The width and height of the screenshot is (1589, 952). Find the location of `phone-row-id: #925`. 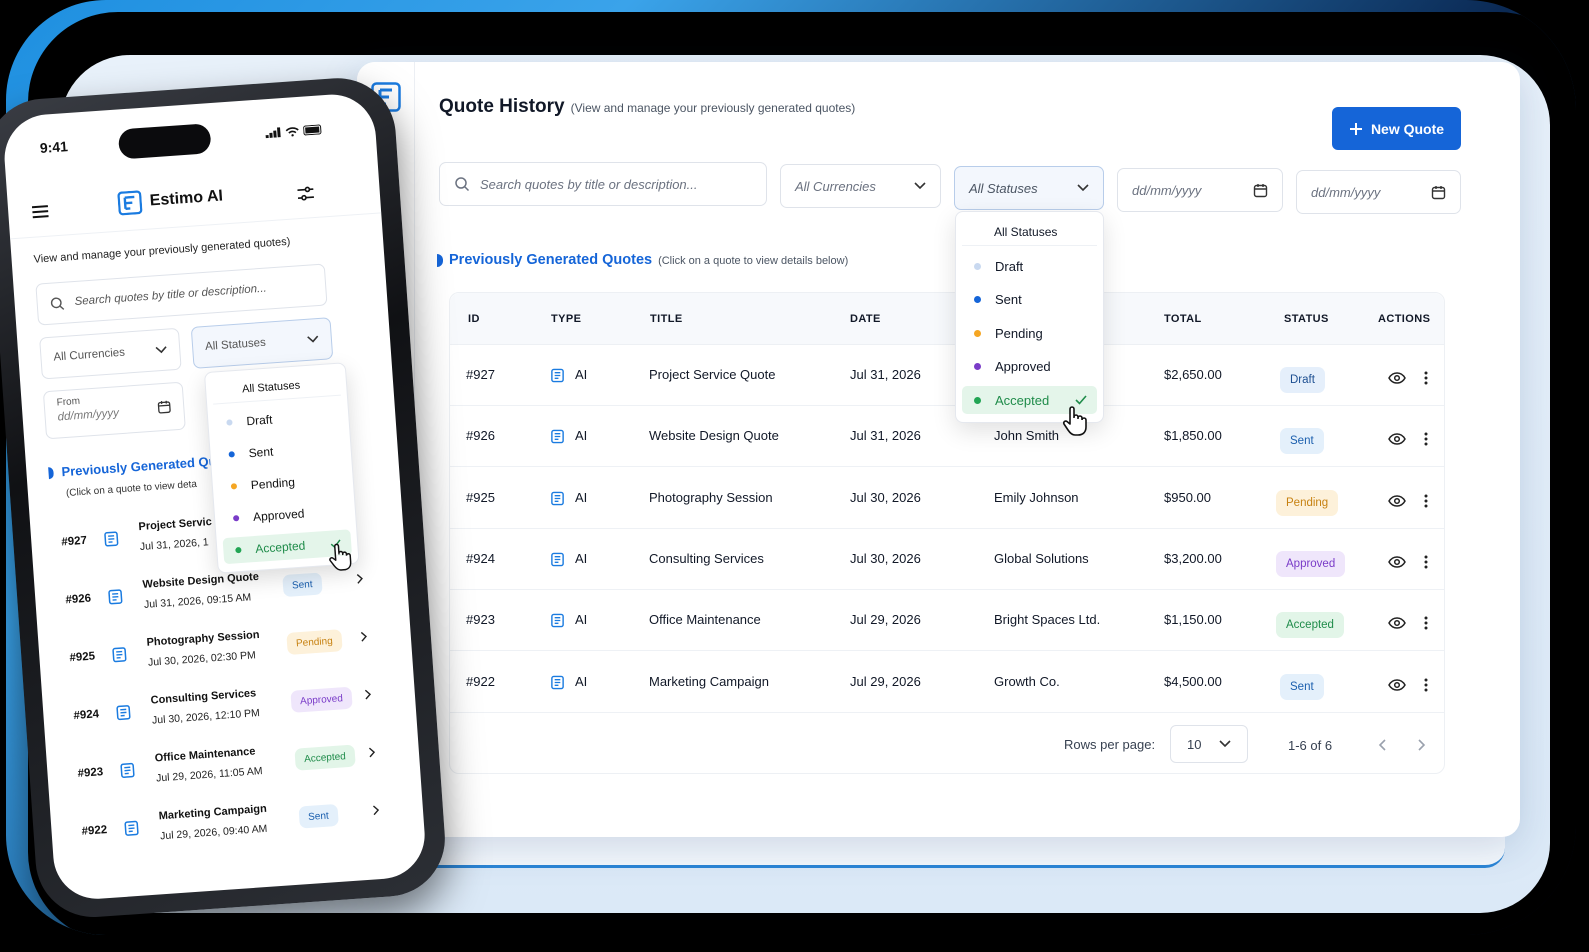

phone-row-id: #925 is located at coordinates (82, 657).